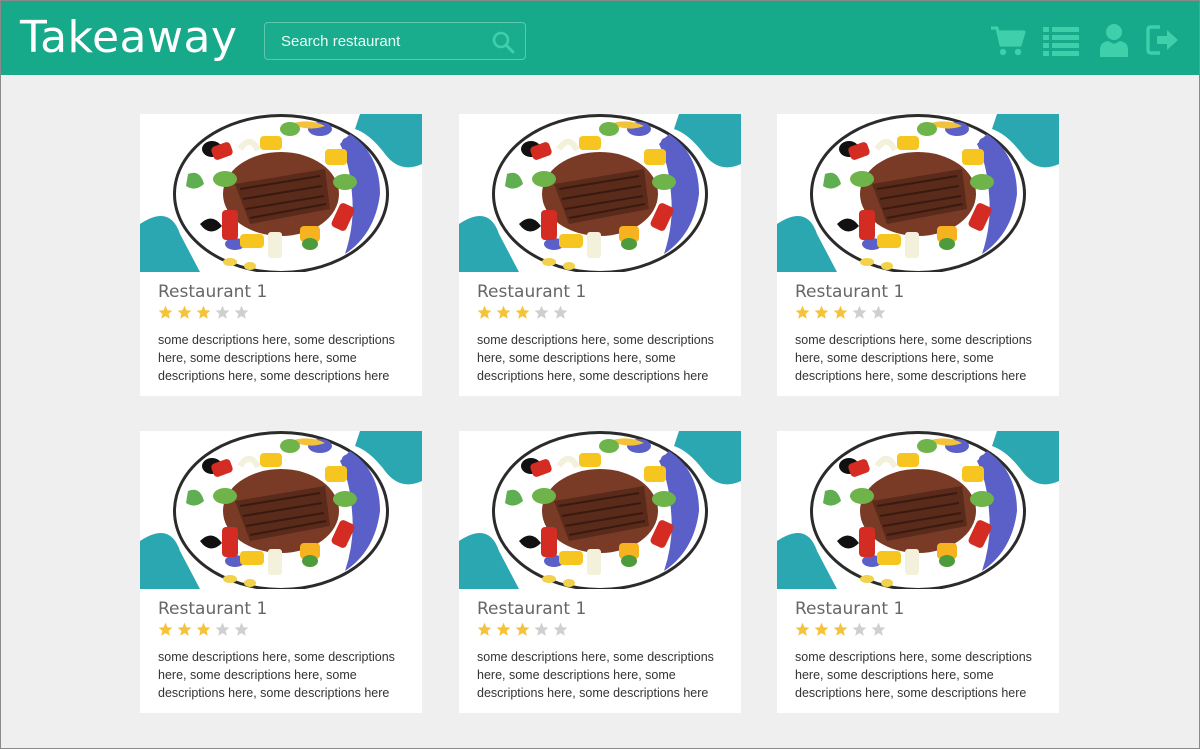 Image resolution: width=1200 pixels, height=749 pixels. What do you see at coordinates (1163, 40) in the screenshot?
I see `logout-icon` at bounding box center [1163, 40].